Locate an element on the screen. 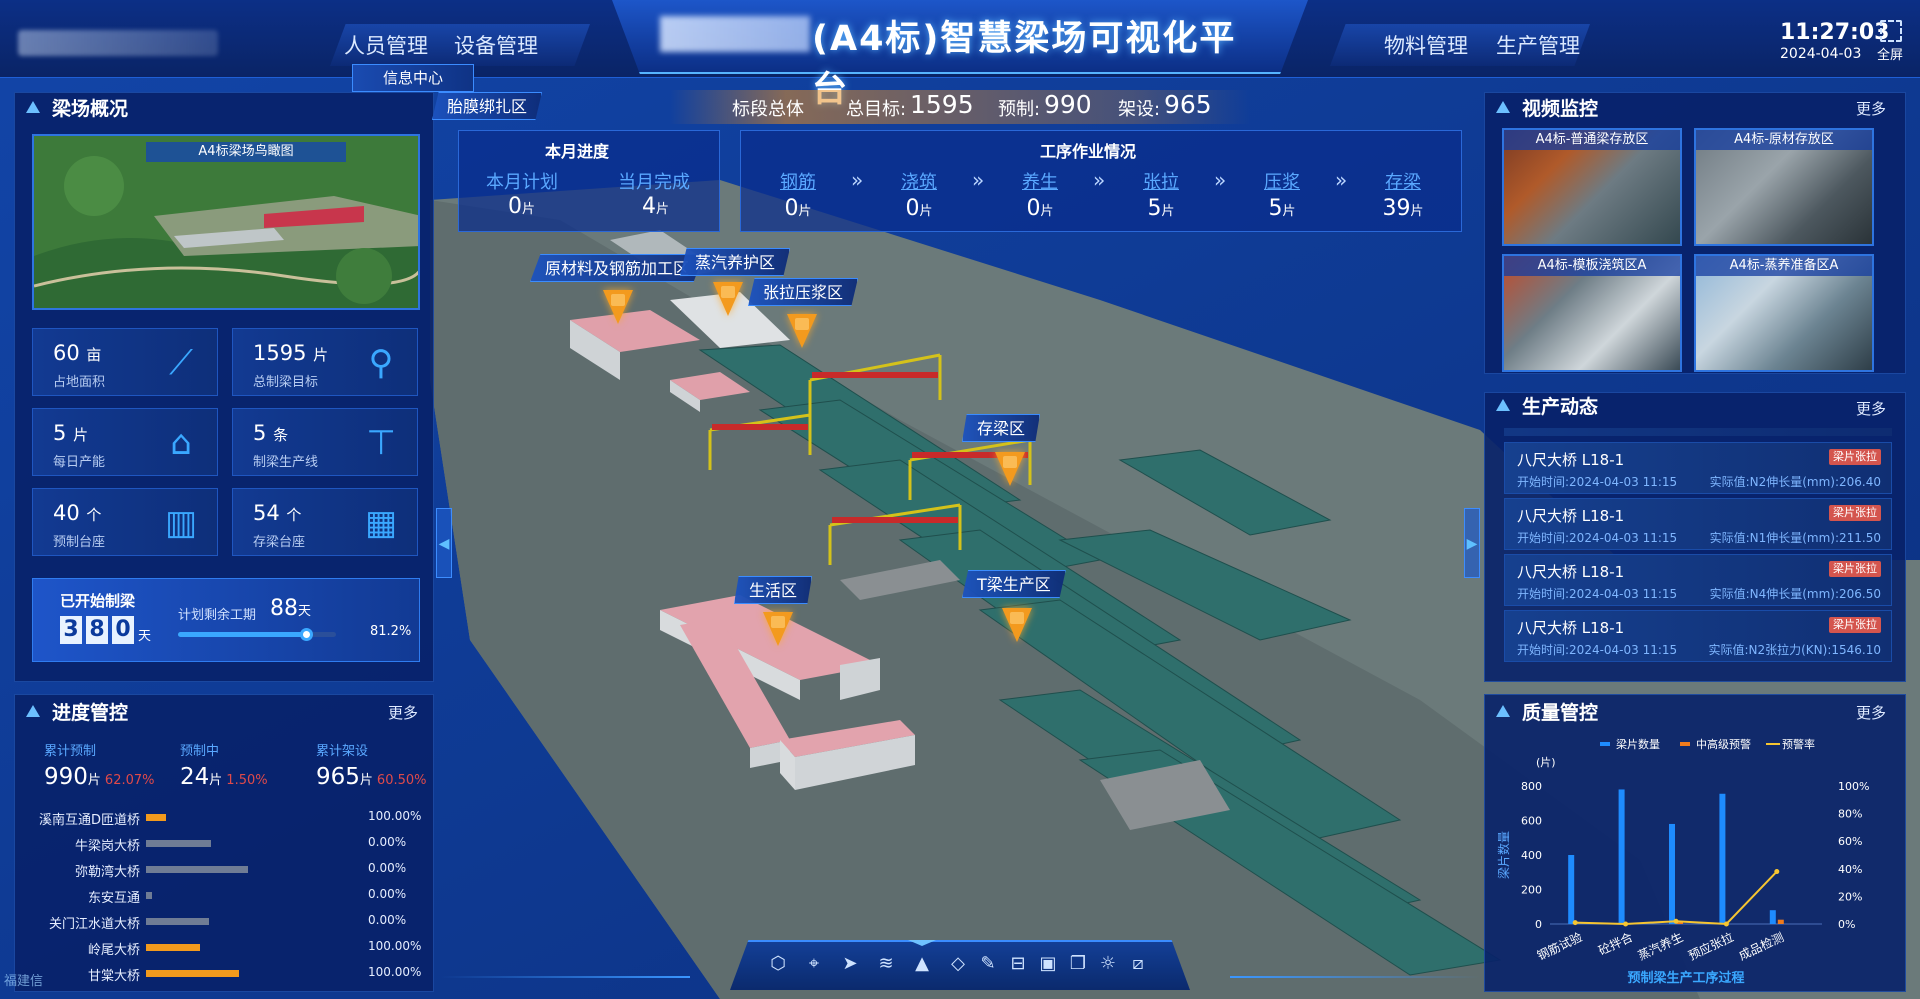 The width and height of the screenshot is (1920, 999). workflow-item-name: 存梁 is located at coordinates (1403, 181).